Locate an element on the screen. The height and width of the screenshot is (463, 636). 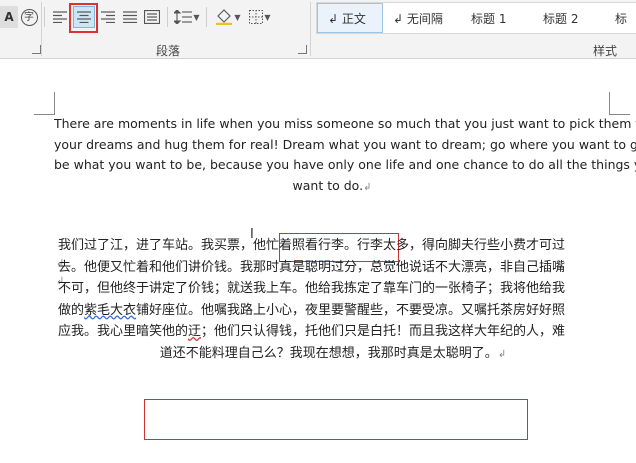
text-line: 做的紫毛大衣铺好座位。他嘱我路上小心，夜里要警醒些，不要受凉。又嘱托茶房好好照 is located at coordinates (333, 311).